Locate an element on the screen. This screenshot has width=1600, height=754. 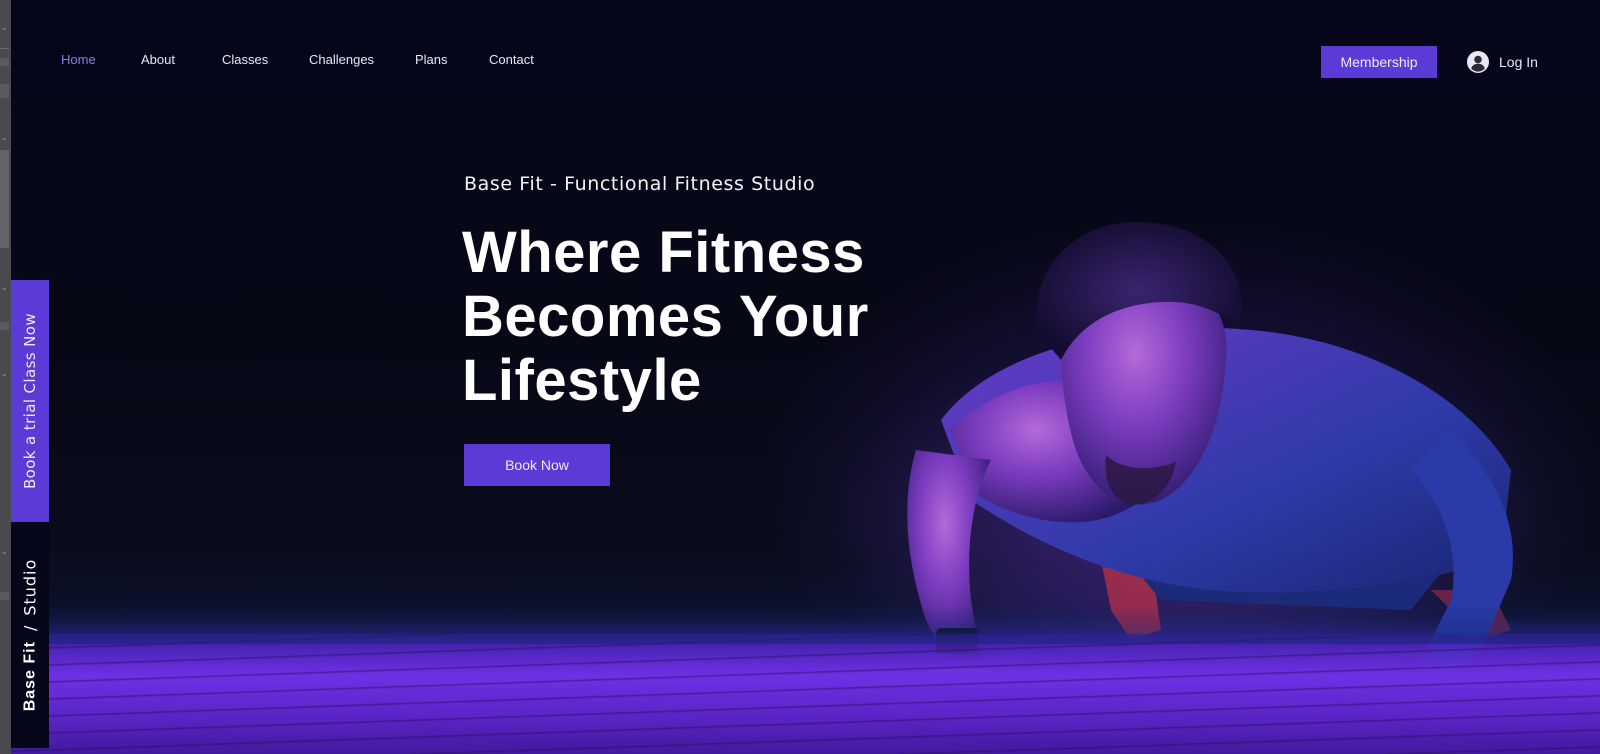
brand-tab: Base Fit / Studio is located at coordinates (30, 635).